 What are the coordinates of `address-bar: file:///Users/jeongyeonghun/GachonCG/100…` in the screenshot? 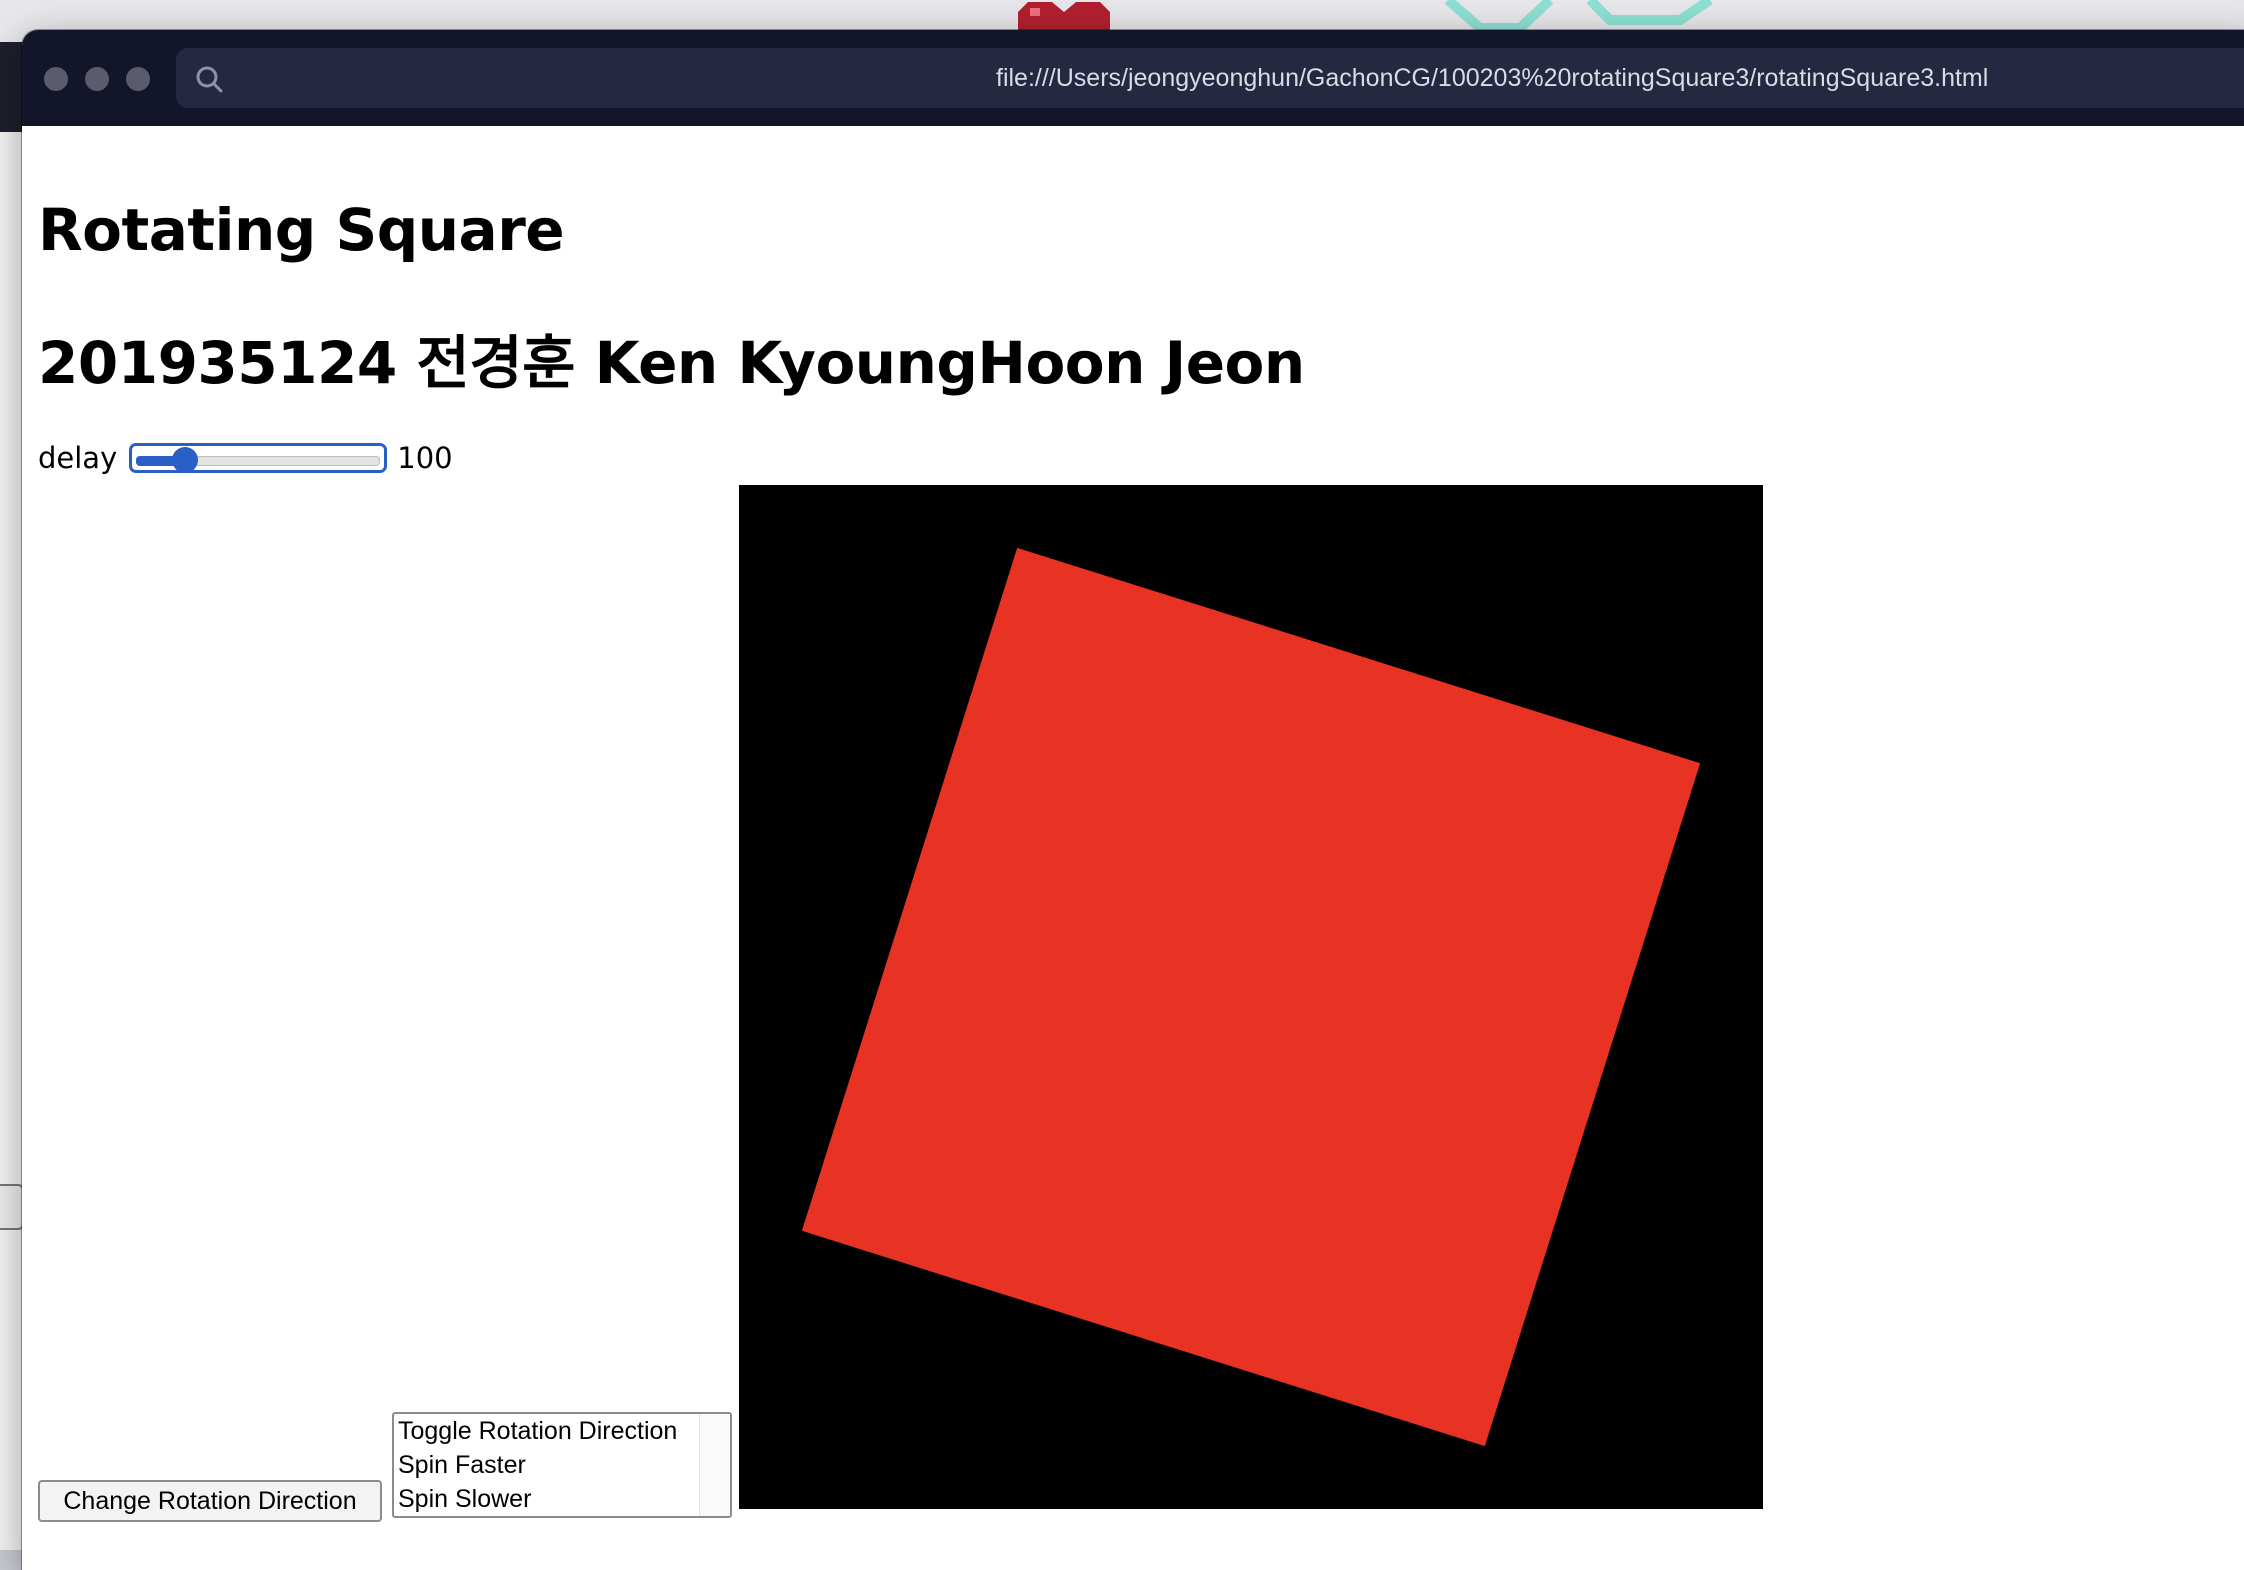 It's located at (1210, 78).